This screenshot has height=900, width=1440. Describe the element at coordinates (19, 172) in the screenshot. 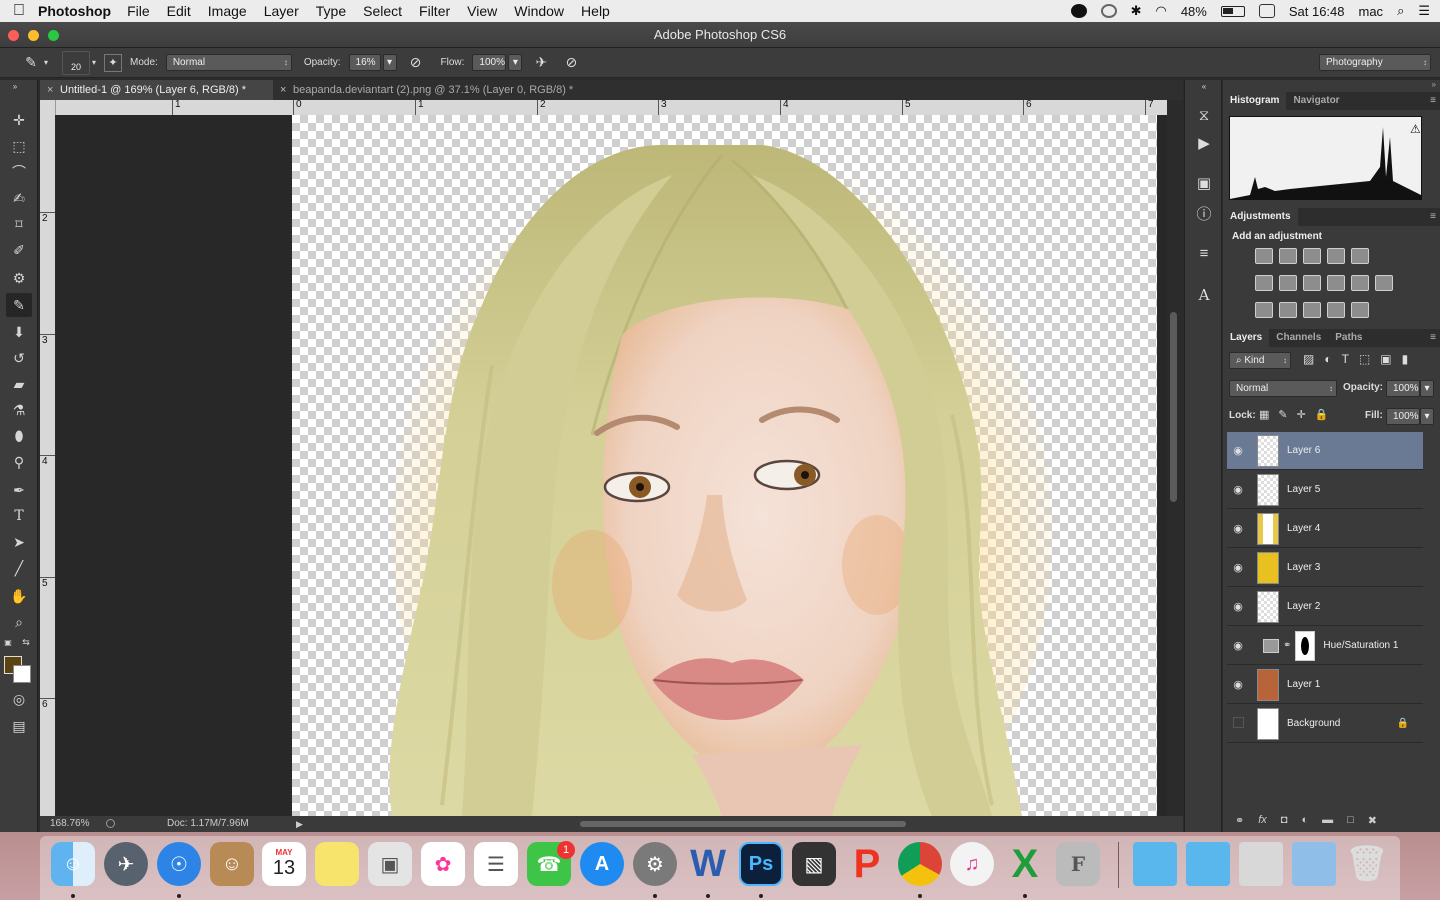

I see `lasso-tool-icon: ⌒` at that location.